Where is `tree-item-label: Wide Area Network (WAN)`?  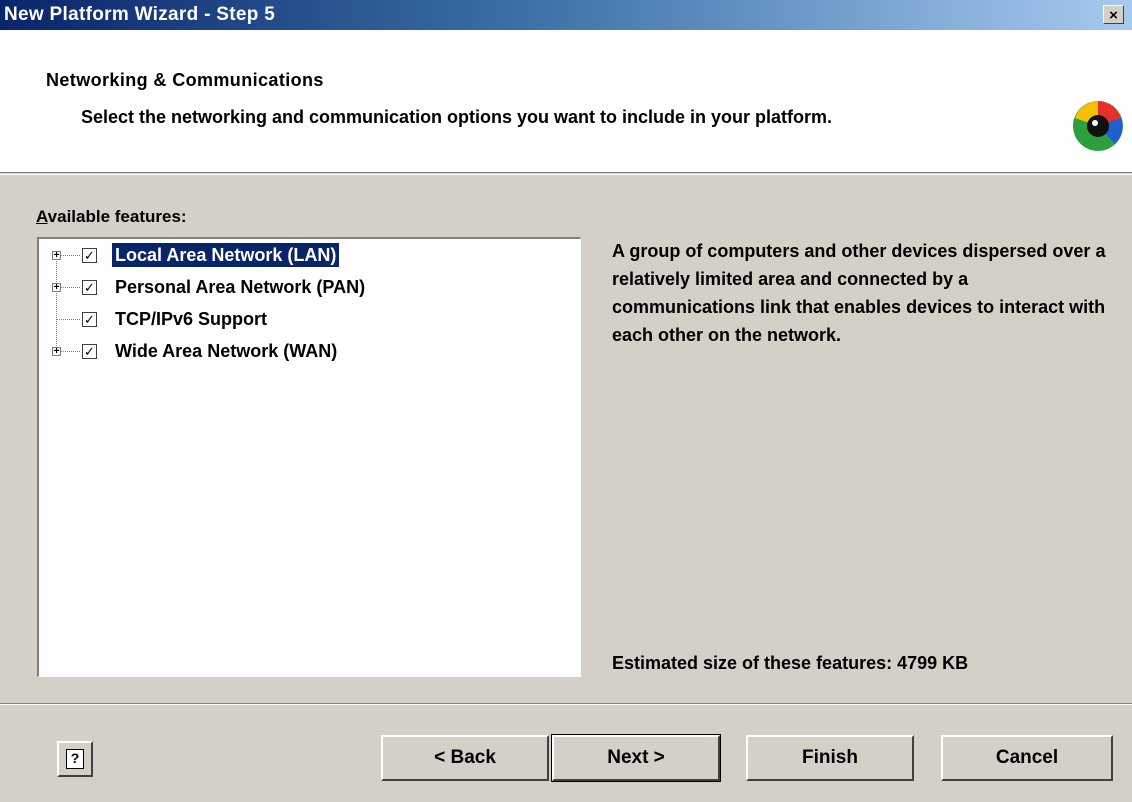
tree-item-label: Wide Area Network (WAN) is located at coordinates (226, 351).